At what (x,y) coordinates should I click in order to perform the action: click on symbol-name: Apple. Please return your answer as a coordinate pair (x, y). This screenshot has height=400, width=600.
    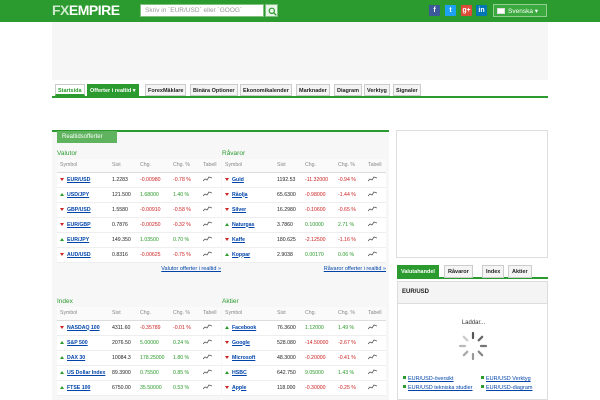
    Looking at the image, I should click on (239, 387).